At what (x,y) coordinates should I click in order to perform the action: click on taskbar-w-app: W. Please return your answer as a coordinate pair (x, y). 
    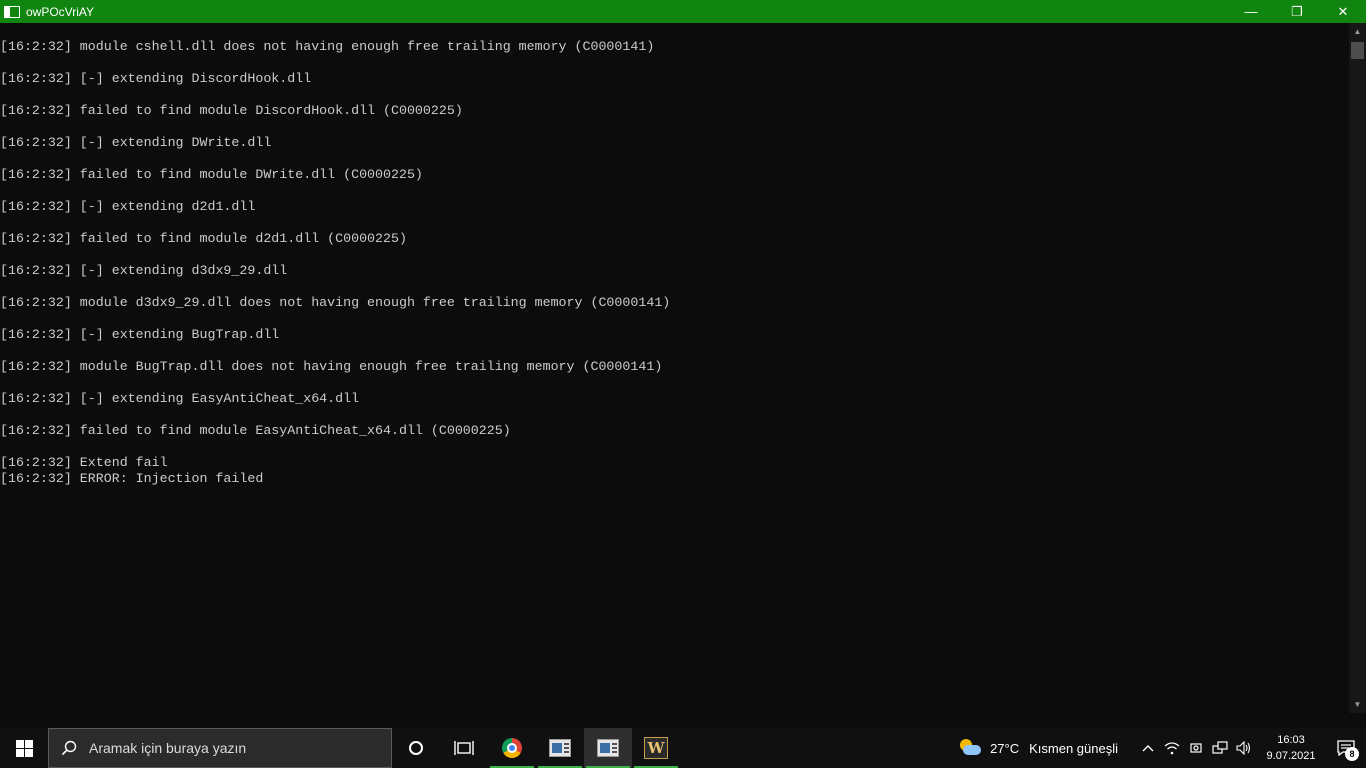
    Looking at the image, I should click on (656, 748).